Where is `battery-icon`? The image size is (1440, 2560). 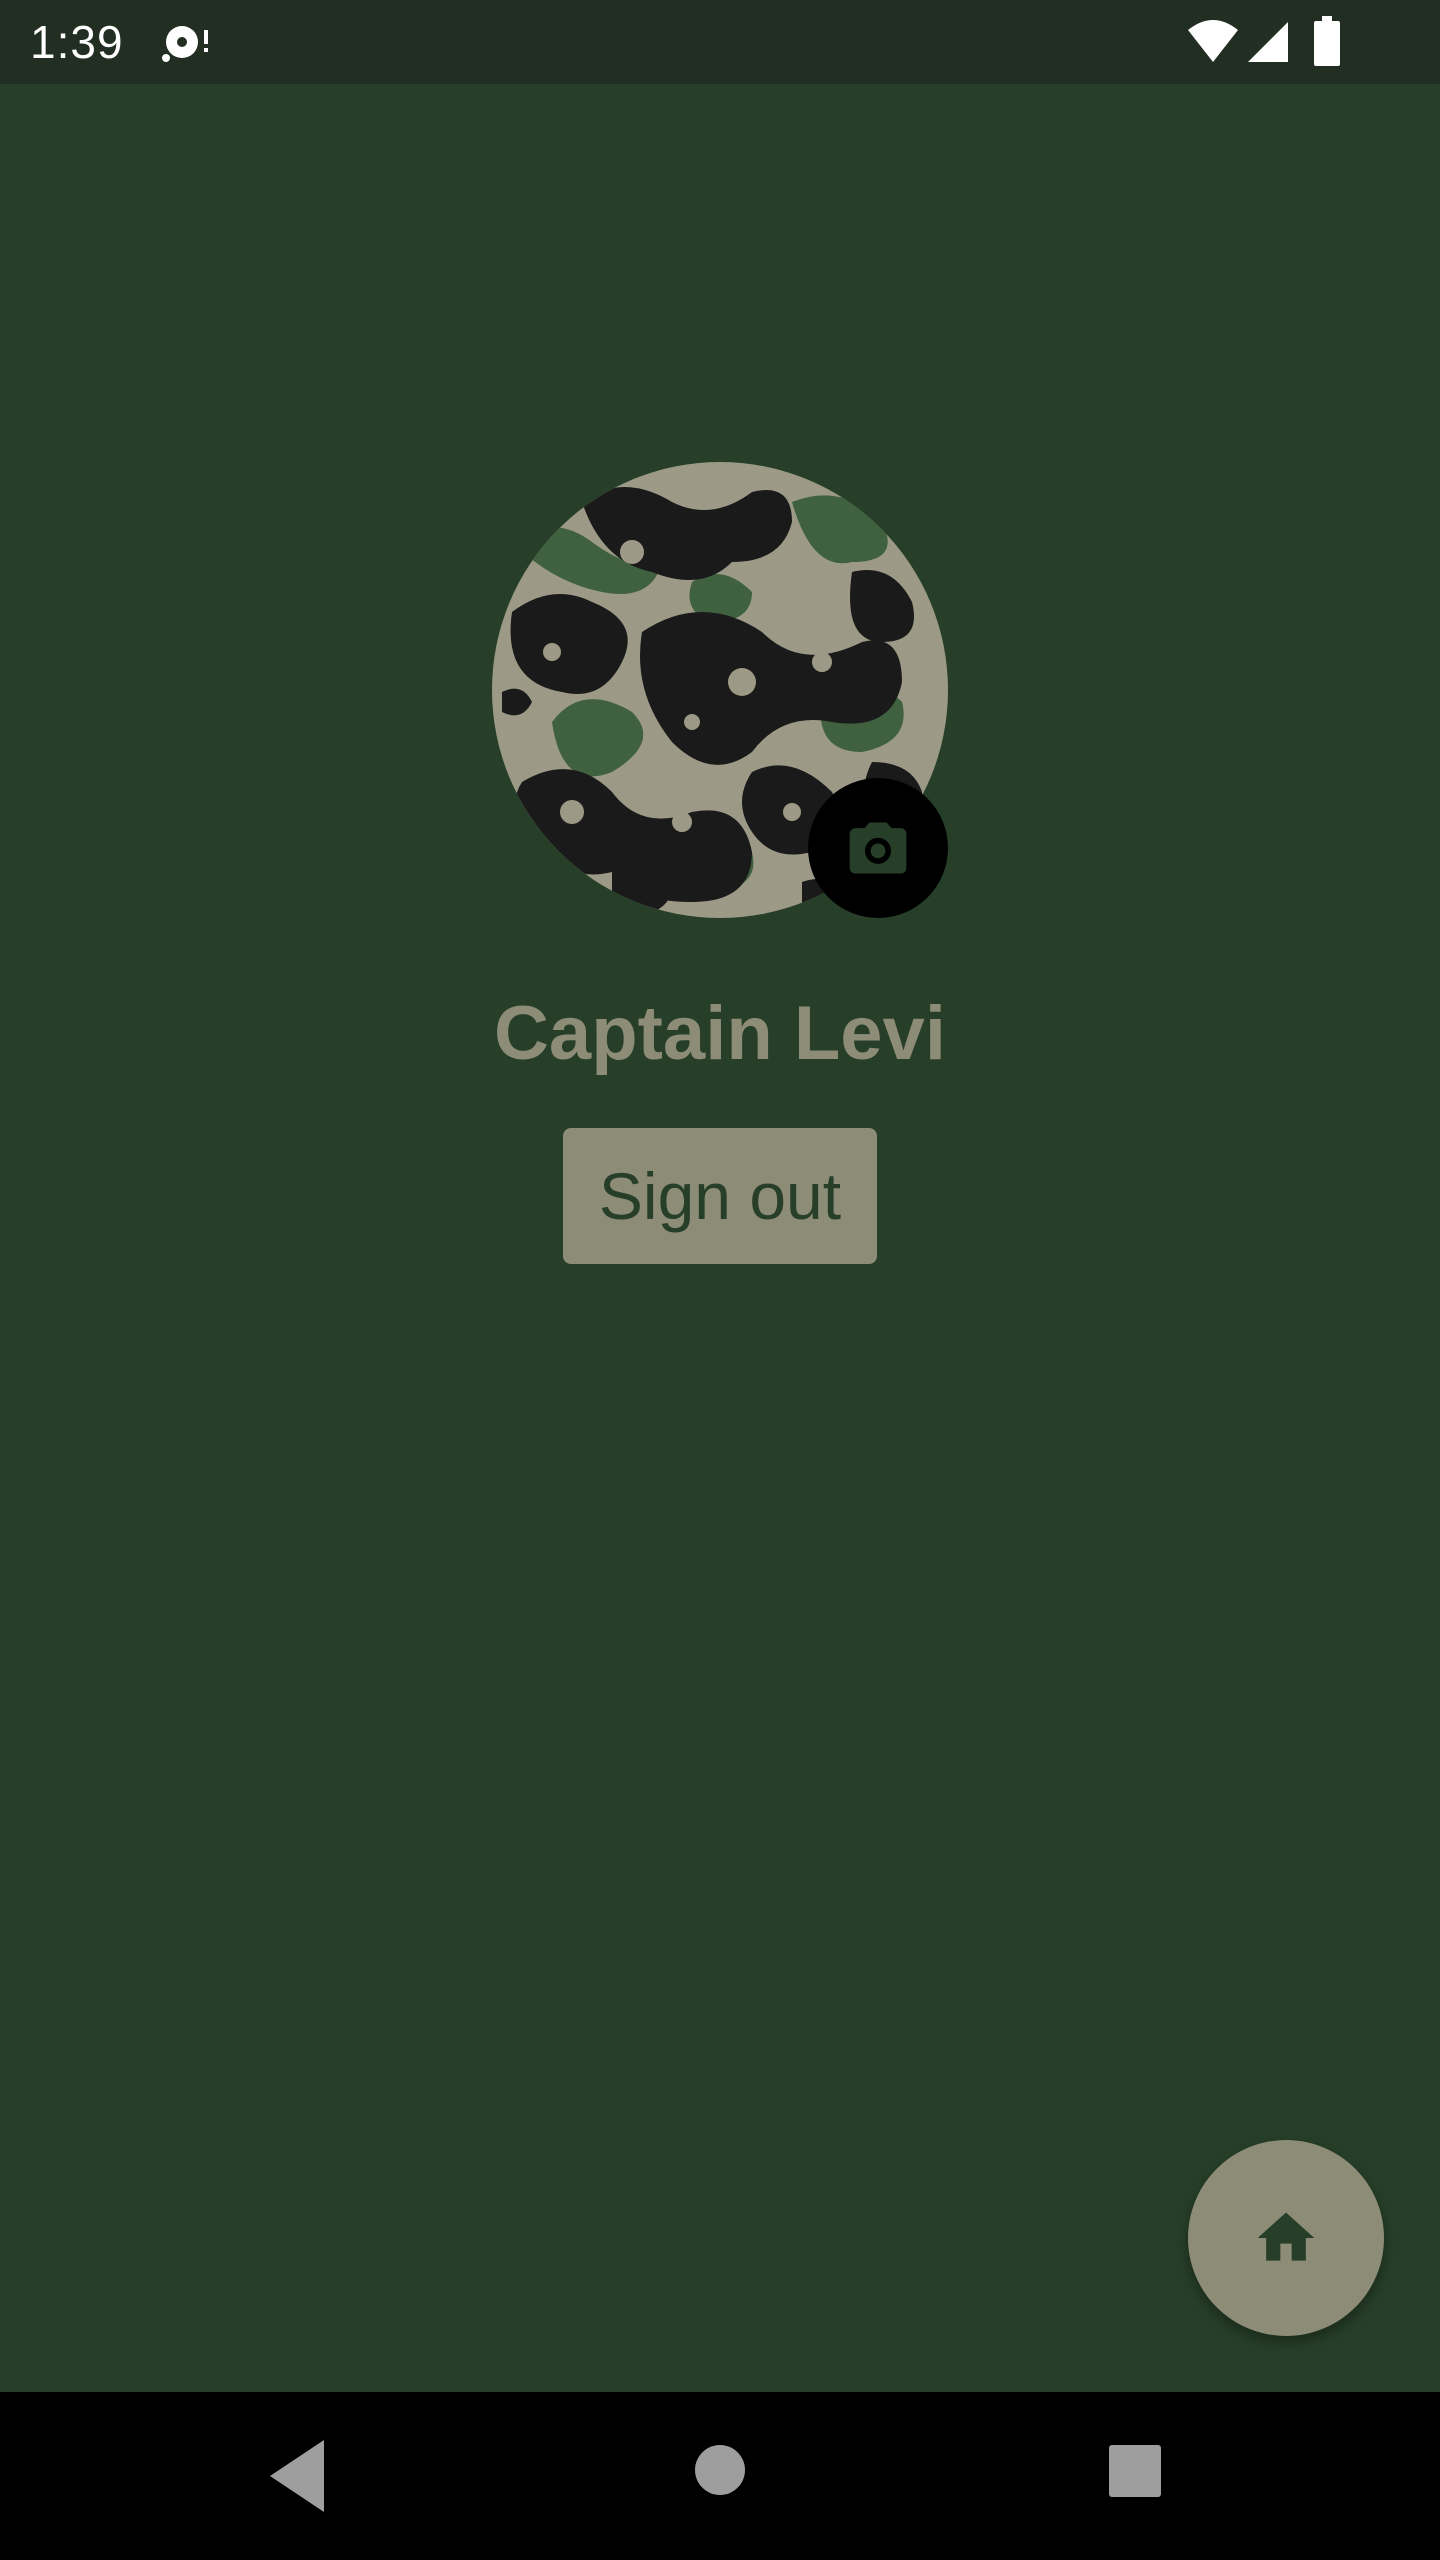 battery-icon is located at coordinates (1327, 41).